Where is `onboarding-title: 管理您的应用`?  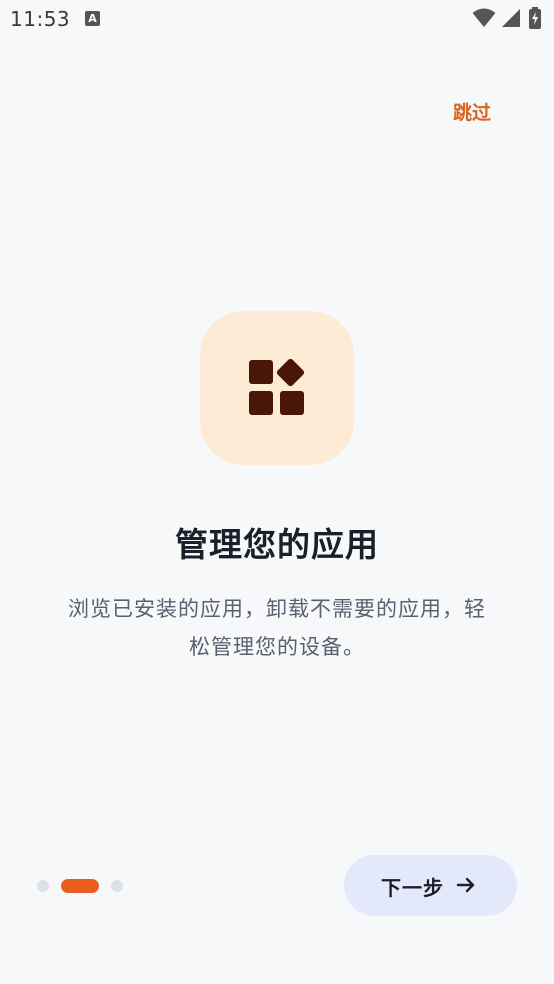
onboarding-title: 管理您的应用 is located at coordinates (277, 544).